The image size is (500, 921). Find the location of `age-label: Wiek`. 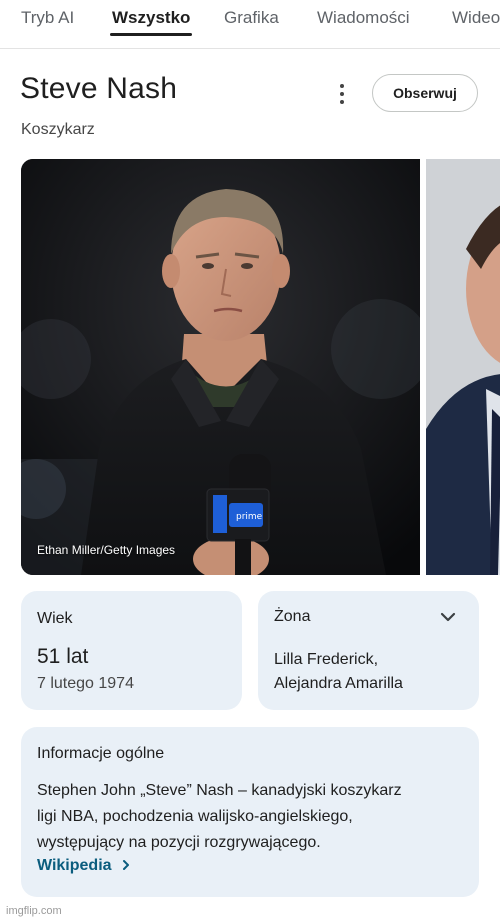

age-label: Wiek is located at coordinates (55, 618).